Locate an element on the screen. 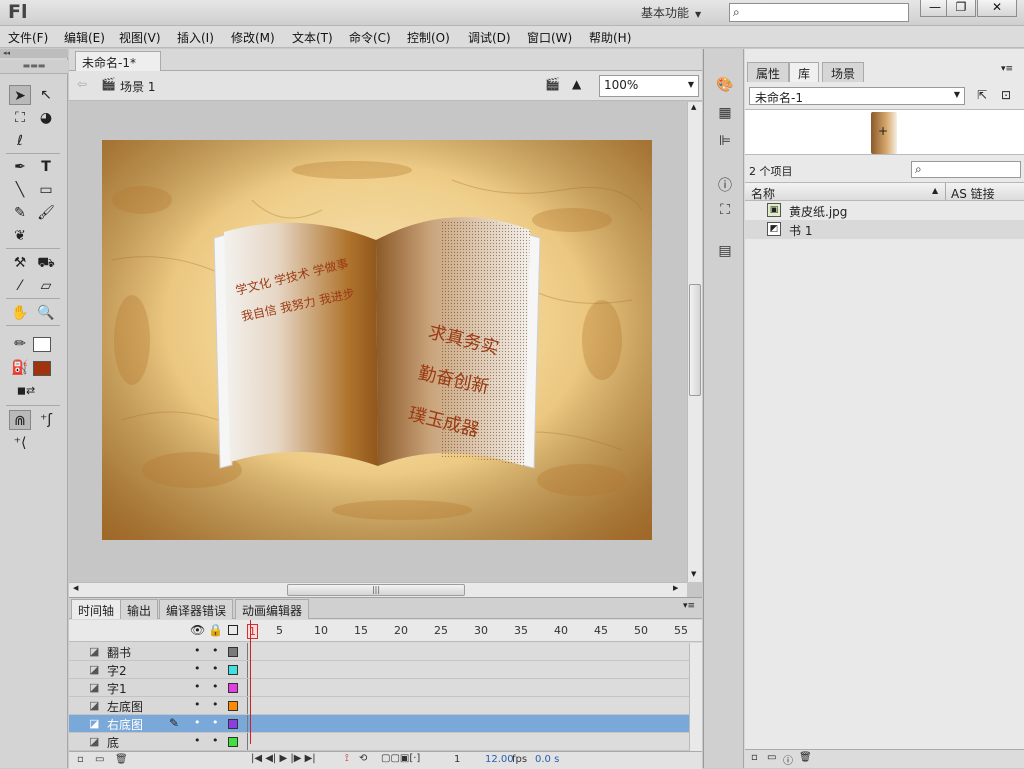 Image resolution: width=1024 pixels, height=769 pixels. pin-library-icon: ⇱ is located at coordinates (982, 95).